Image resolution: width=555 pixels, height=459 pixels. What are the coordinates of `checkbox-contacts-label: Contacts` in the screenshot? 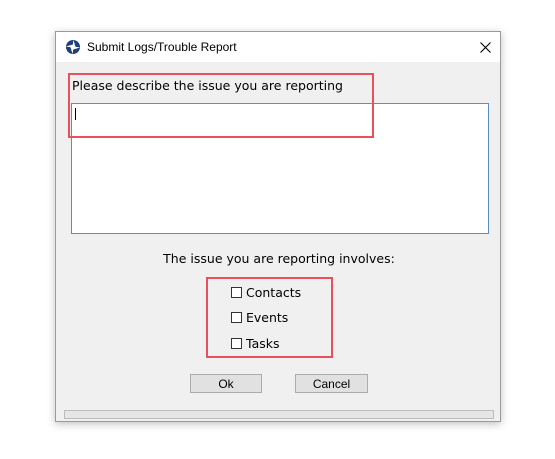 It's located at (273, 292).